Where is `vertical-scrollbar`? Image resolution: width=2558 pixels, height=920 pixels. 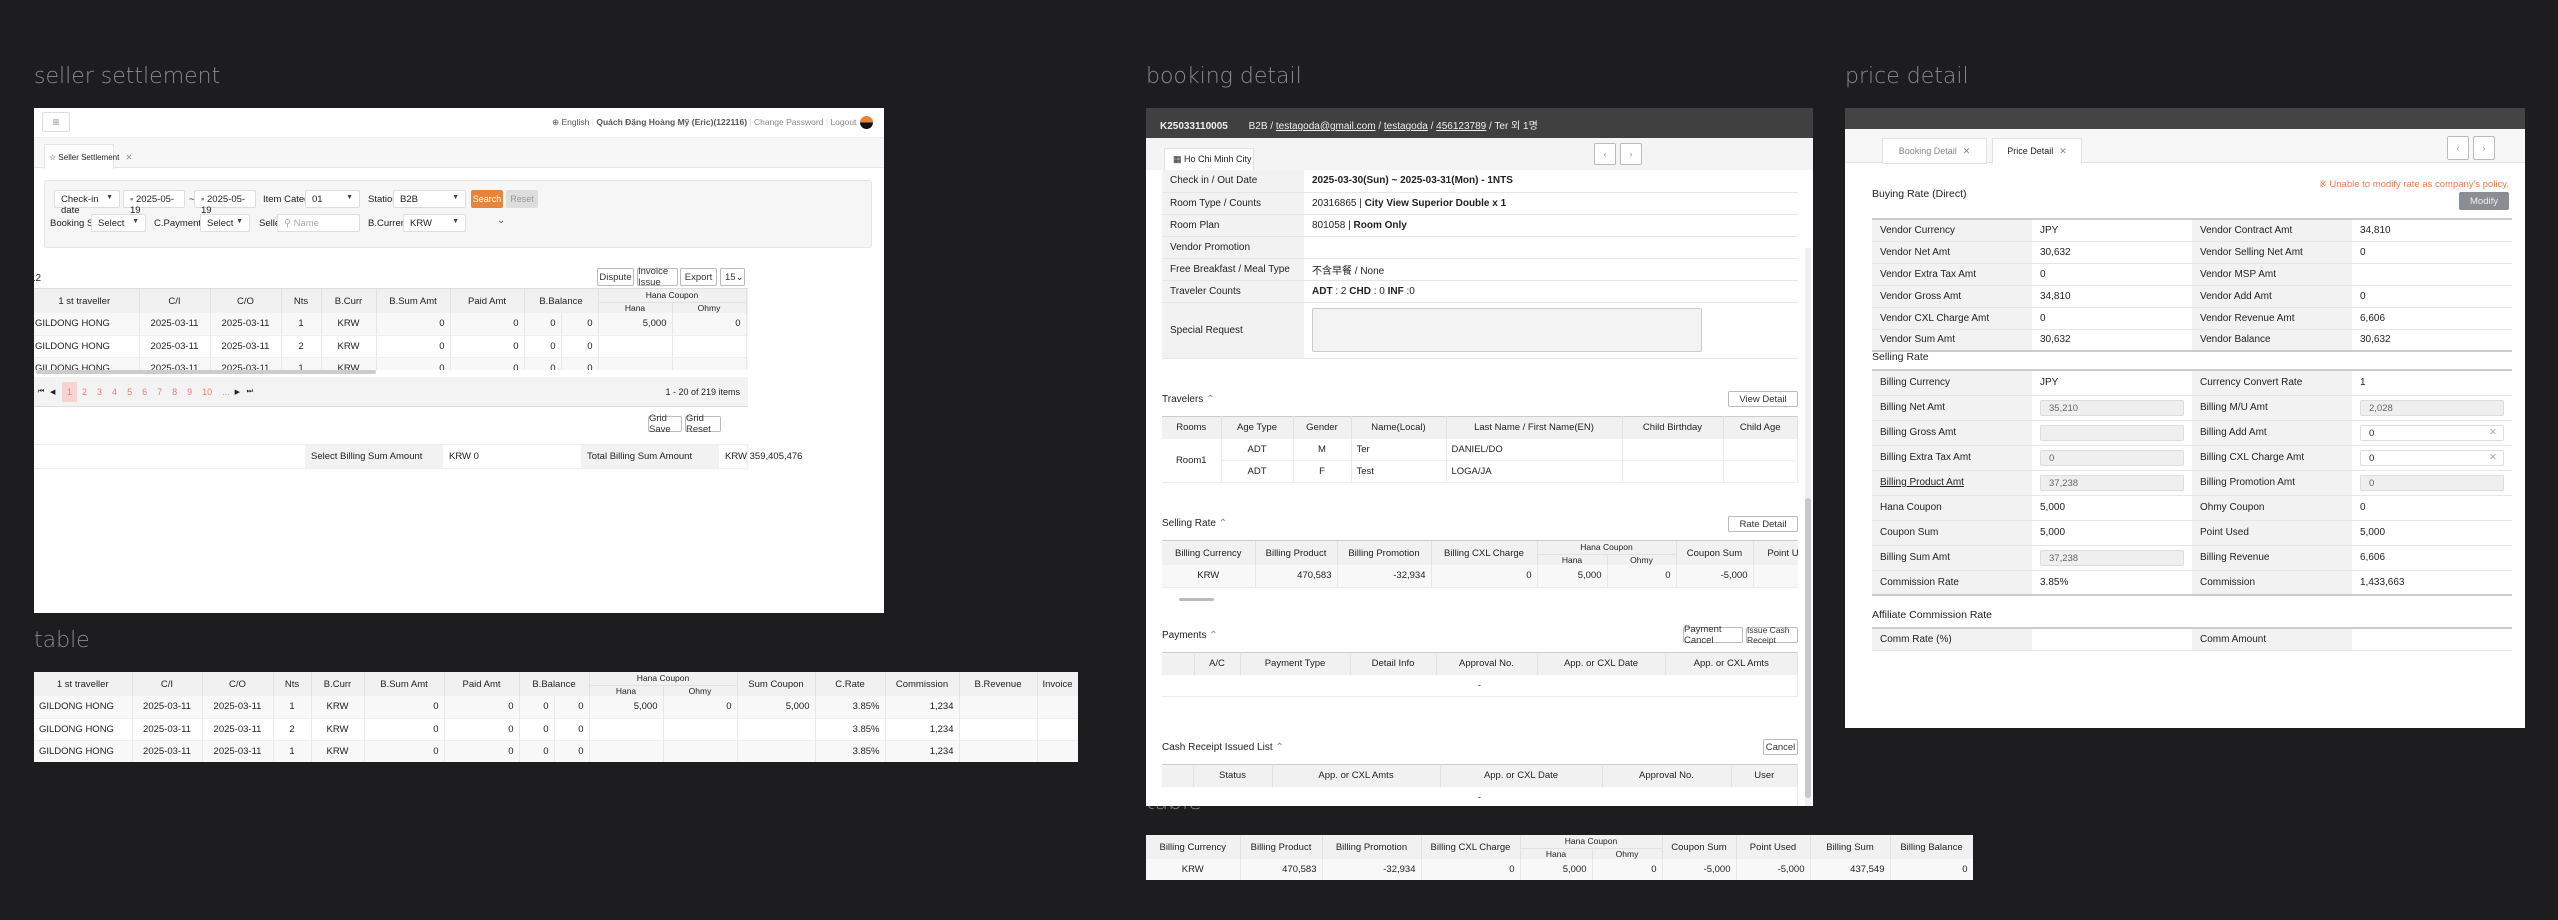
vertical-scrollbar is located at coordinates (1808, 527).